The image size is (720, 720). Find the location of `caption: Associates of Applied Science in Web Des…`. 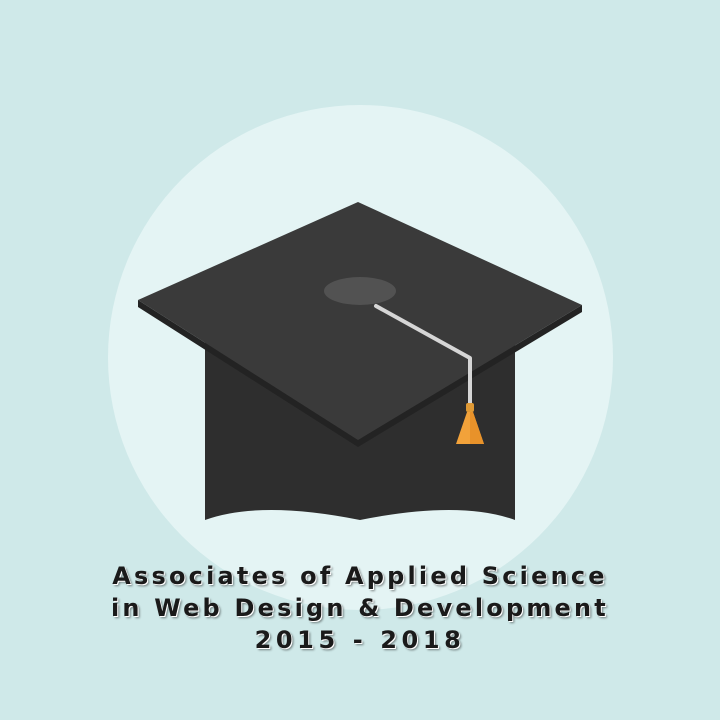

caption: Associates of Applied Science in Web Des… is located at coordinates (360, 608).